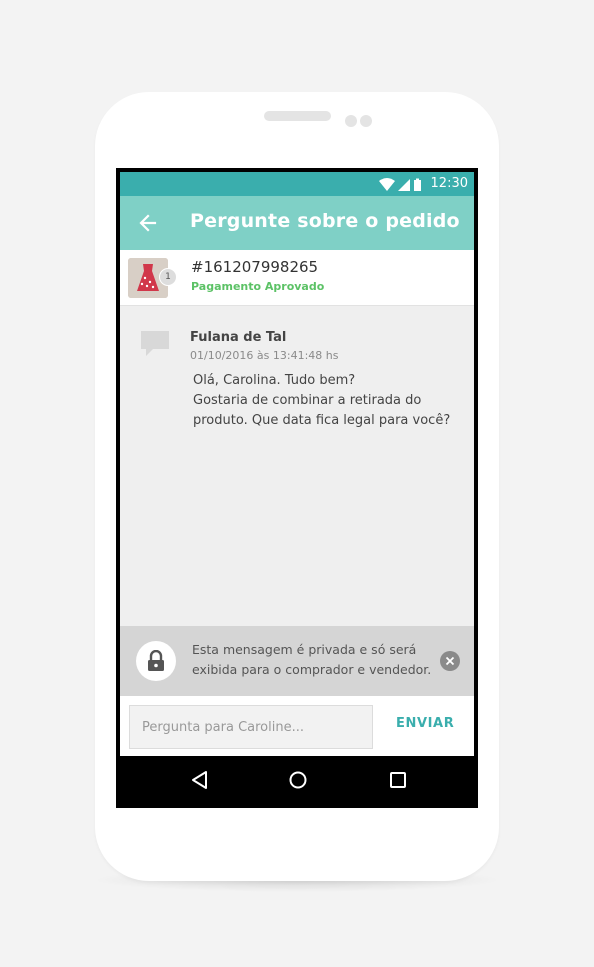 This screenshot has height=967, width=594. I want to click on signal-icon, so click(404, 185).